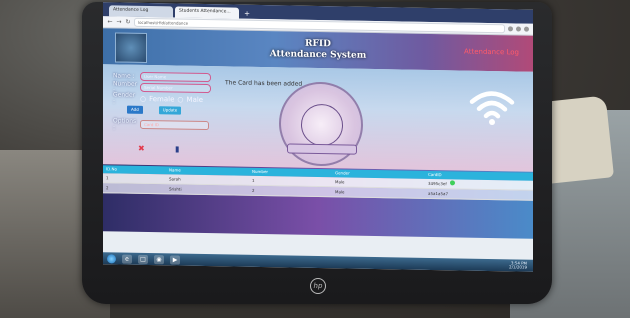 The width and height of the screenshot is (630, 318). I want to click on system-tray: 3:54 PM 2/1/2019, so click(518, 265).